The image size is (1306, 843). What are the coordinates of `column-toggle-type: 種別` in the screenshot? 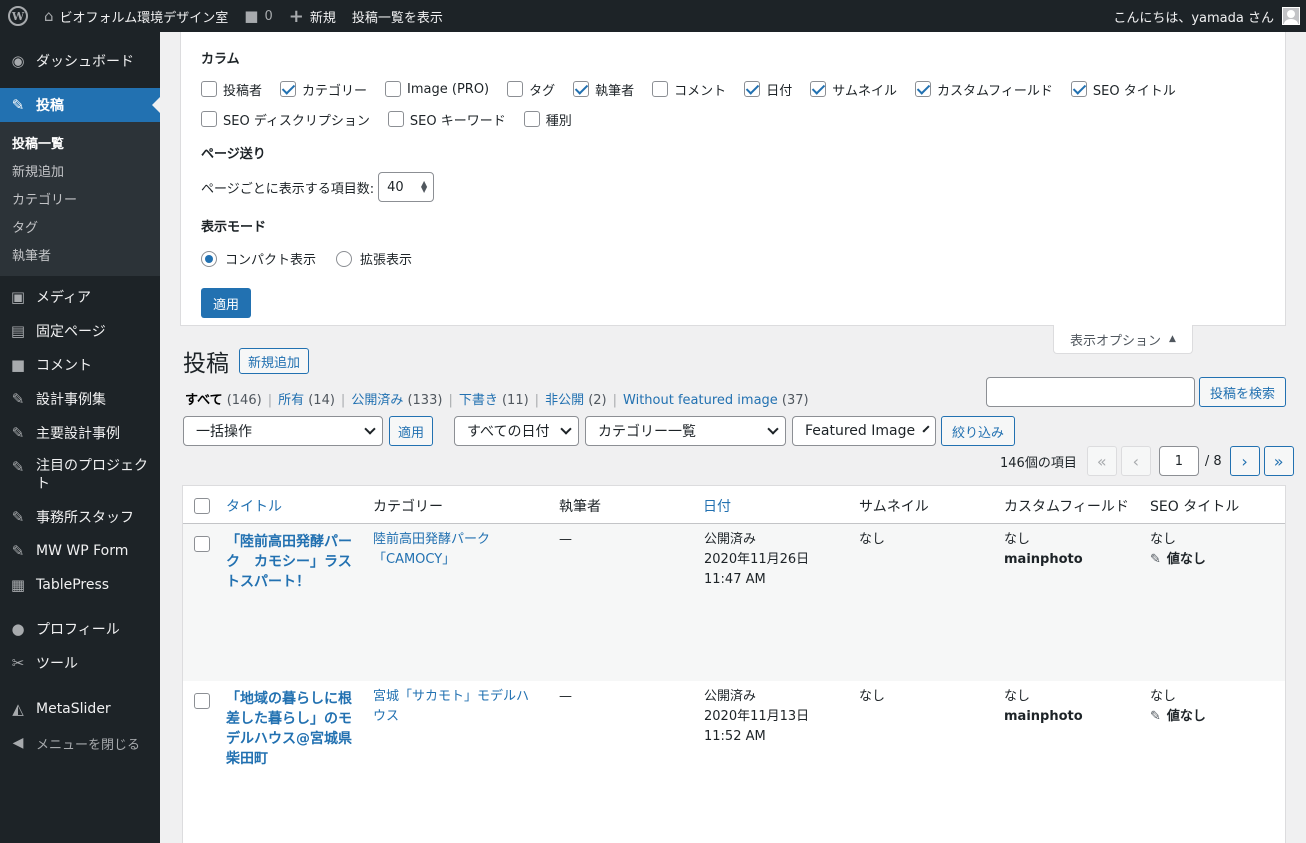 It's located at (547, 119).